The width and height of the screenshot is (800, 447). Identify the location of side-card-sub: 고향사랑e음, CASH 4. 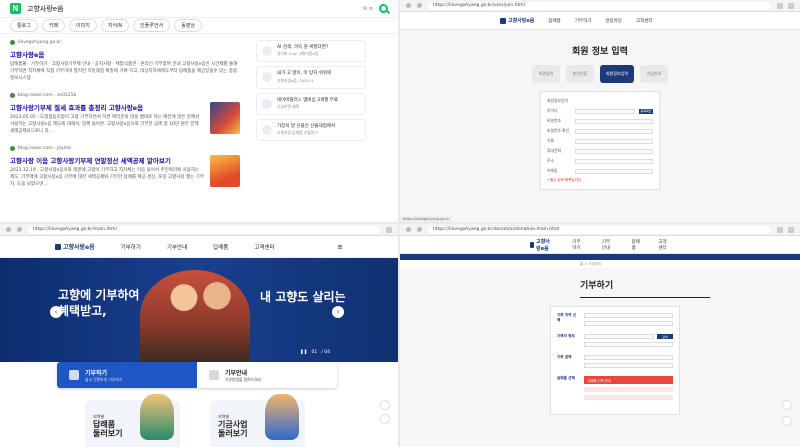
(295, 80).